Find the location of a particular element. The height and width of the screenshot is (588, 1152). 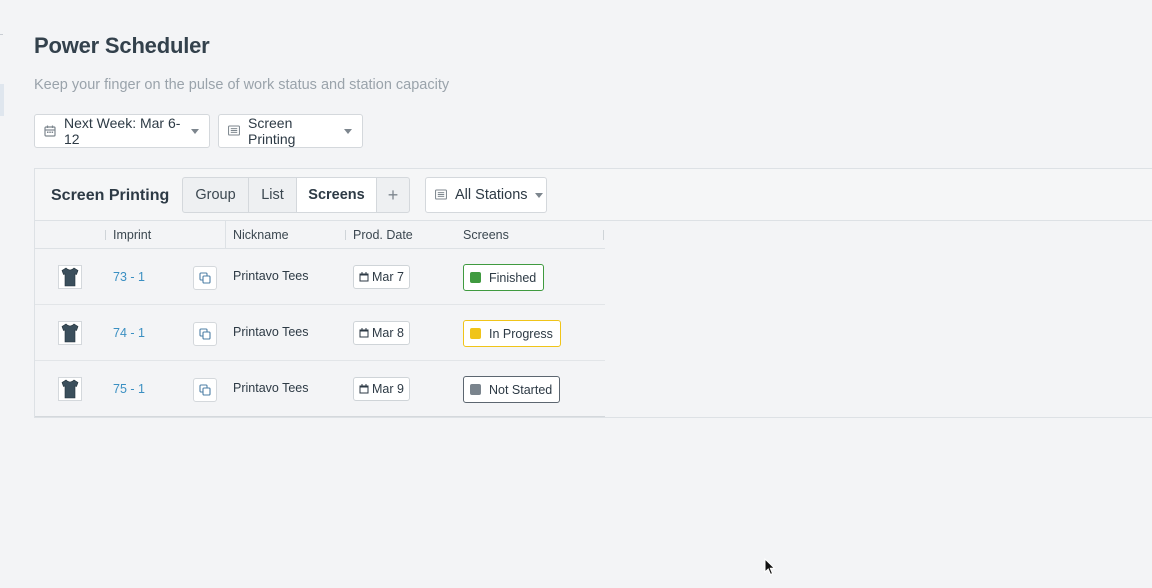

status-badge: Not Started is located at coordinates (512, 389).